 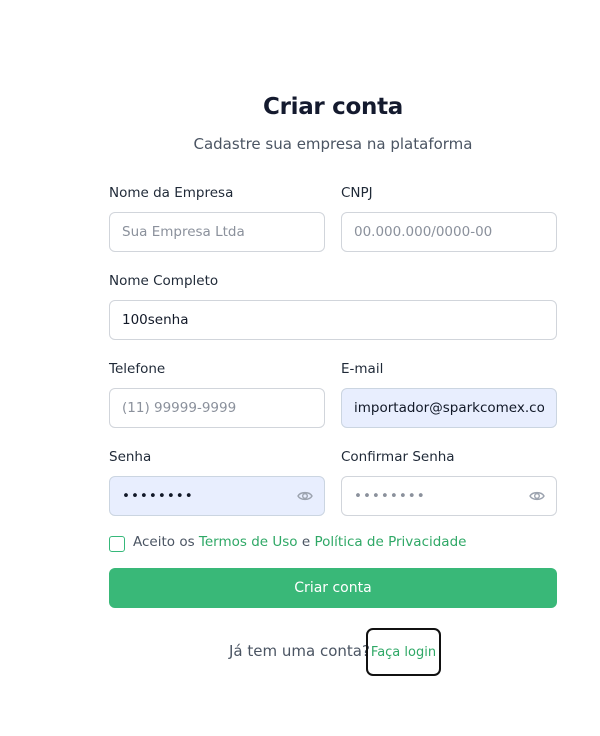 What do you see at coordinates (403, 652) in the screenshot?
I see `login-link: Faça login` at bounding box center [403, 652].